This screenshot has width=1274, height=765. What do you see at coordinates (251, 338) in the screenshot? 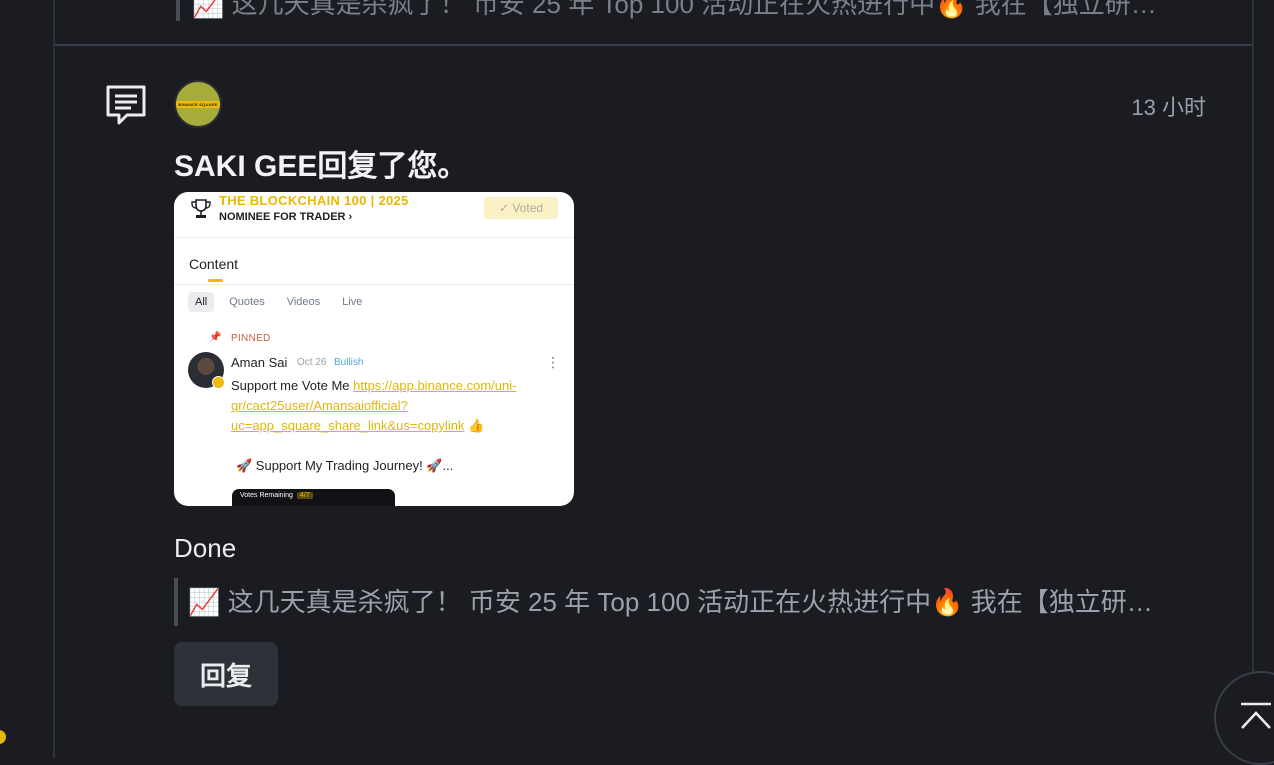
I see `pinned-label: PINNED` at bounding box center [251, 338].